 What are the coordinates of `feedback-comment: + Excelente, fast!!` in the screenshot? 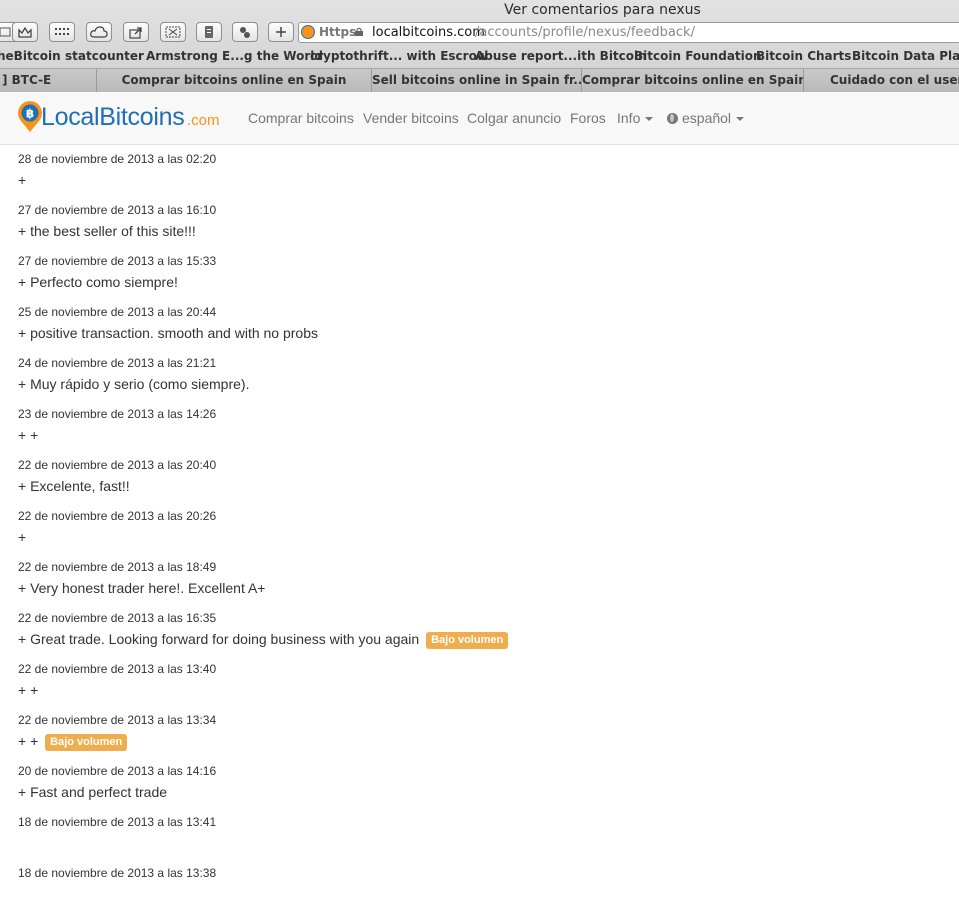 It's located at (74, 486).